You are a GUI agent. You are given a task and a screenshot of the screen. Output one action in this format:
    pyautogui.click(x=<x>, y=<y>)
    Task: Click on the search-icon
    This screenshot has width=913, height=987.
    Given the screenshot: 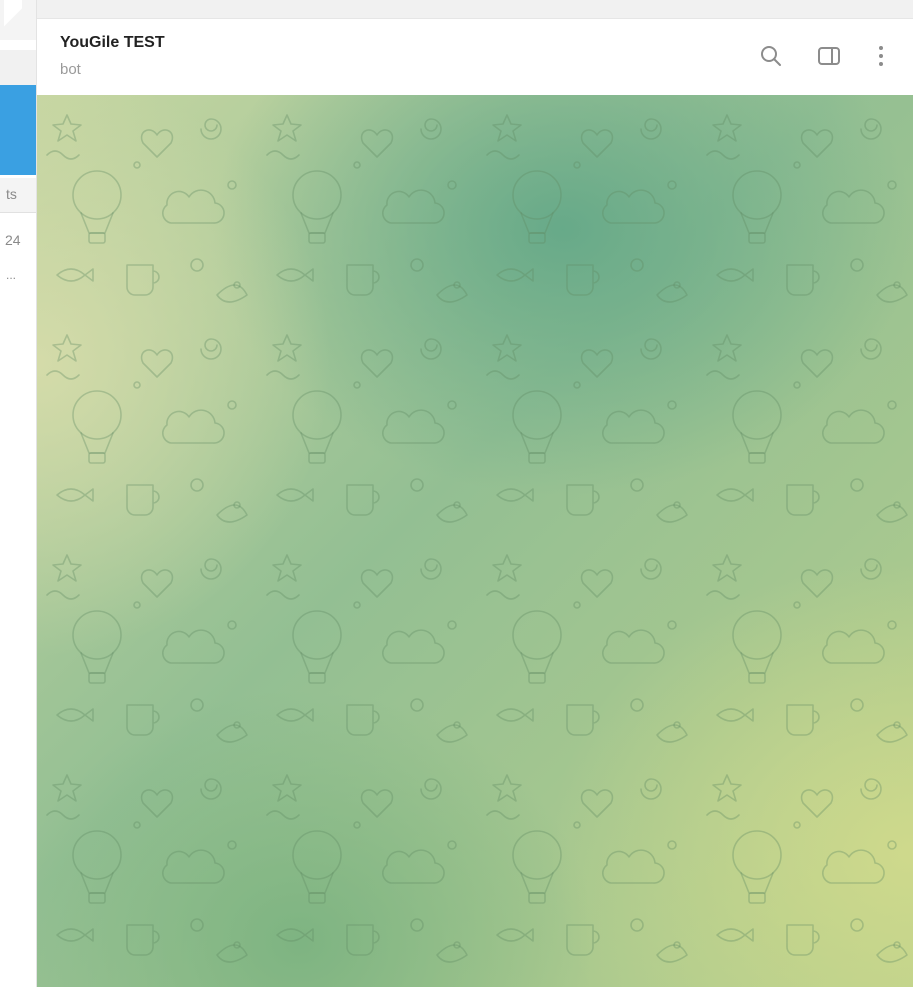 What is the action you would take?
    pyautogui.click(x=771, y=56)
    